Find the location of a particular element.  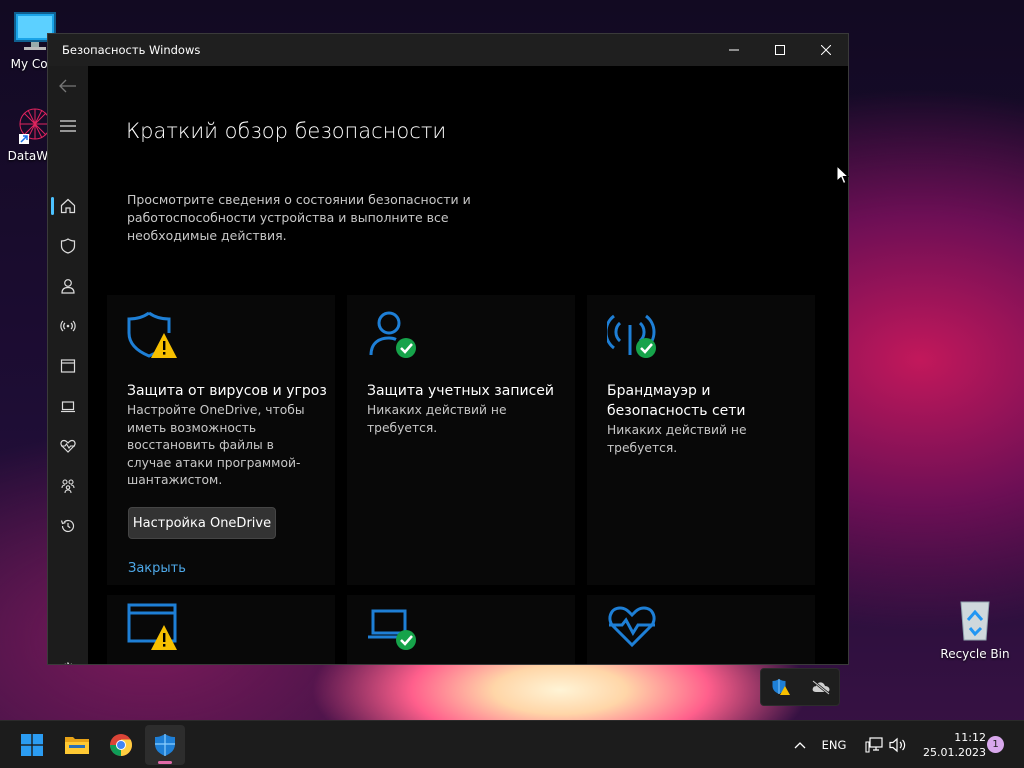

defender-shield-icon is located at coordinates (165, 745).